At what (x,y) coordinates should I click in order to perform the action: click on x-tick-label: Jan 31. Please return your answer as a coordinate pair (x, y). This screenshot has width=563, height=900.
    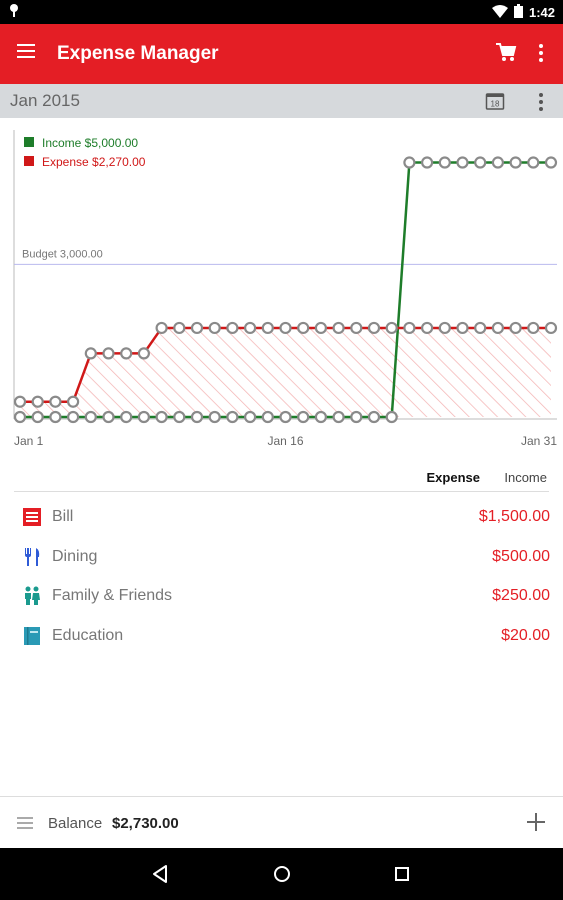
    Looking at the image, I should click on (539, 441).